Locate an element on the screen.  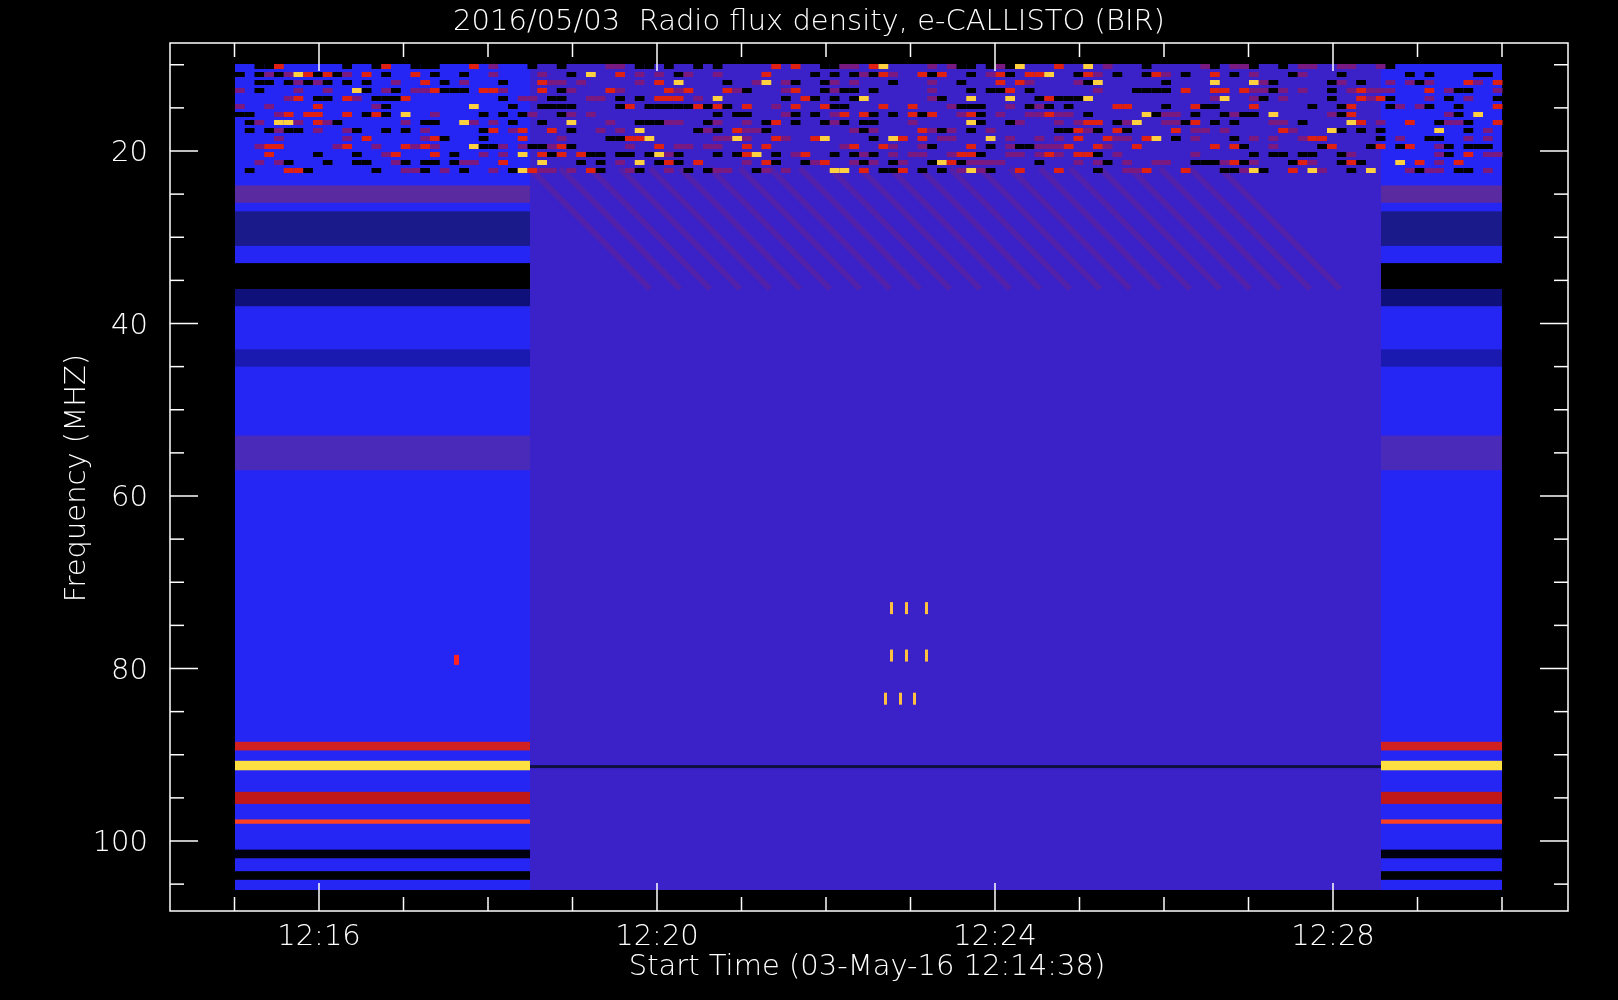
y-tick-label: 80 is located at coordinates (129, 668).